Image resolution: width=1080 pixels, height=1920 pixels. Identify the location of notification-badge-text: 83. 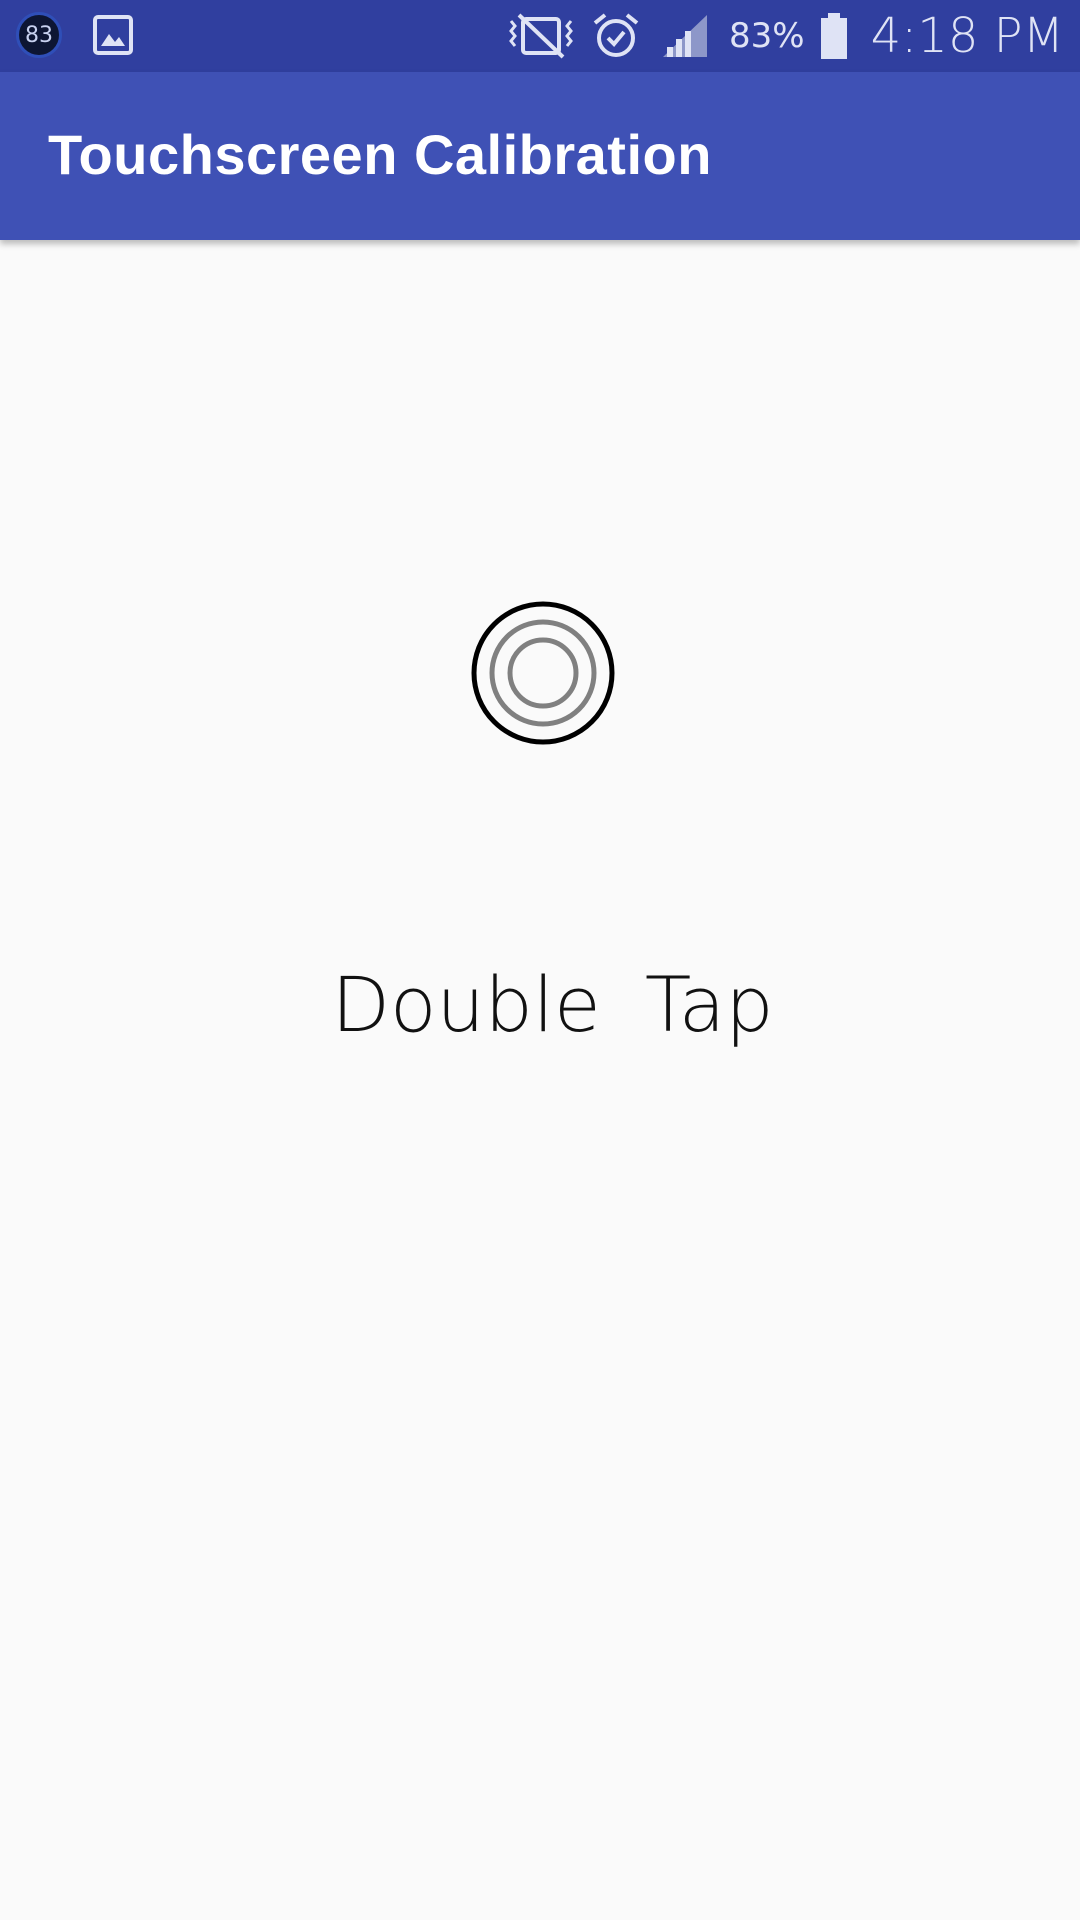
(39, 35).